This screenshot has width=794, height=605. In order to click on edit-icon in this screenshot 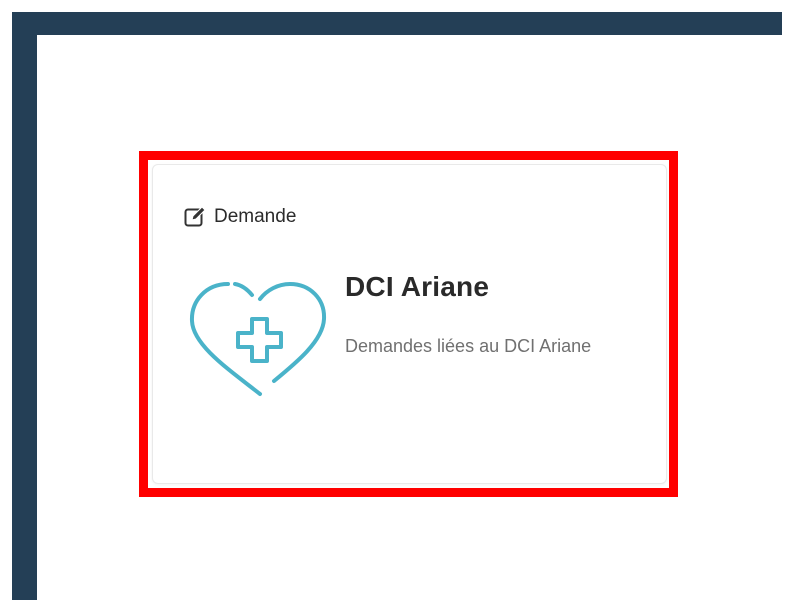, I will do `click(195, 217)`.